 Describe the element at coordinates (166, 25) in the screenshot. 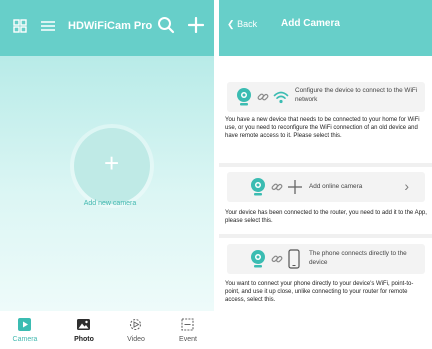

I see `search-icon` at that location.